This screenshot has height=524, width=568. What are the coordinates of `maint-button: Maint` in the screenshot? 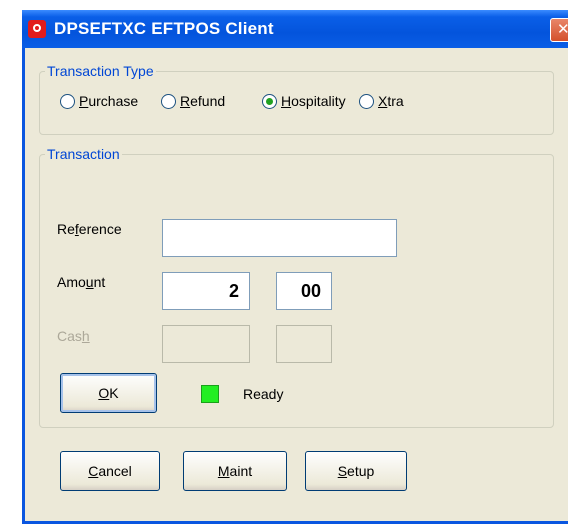 It's located at (235, 471).